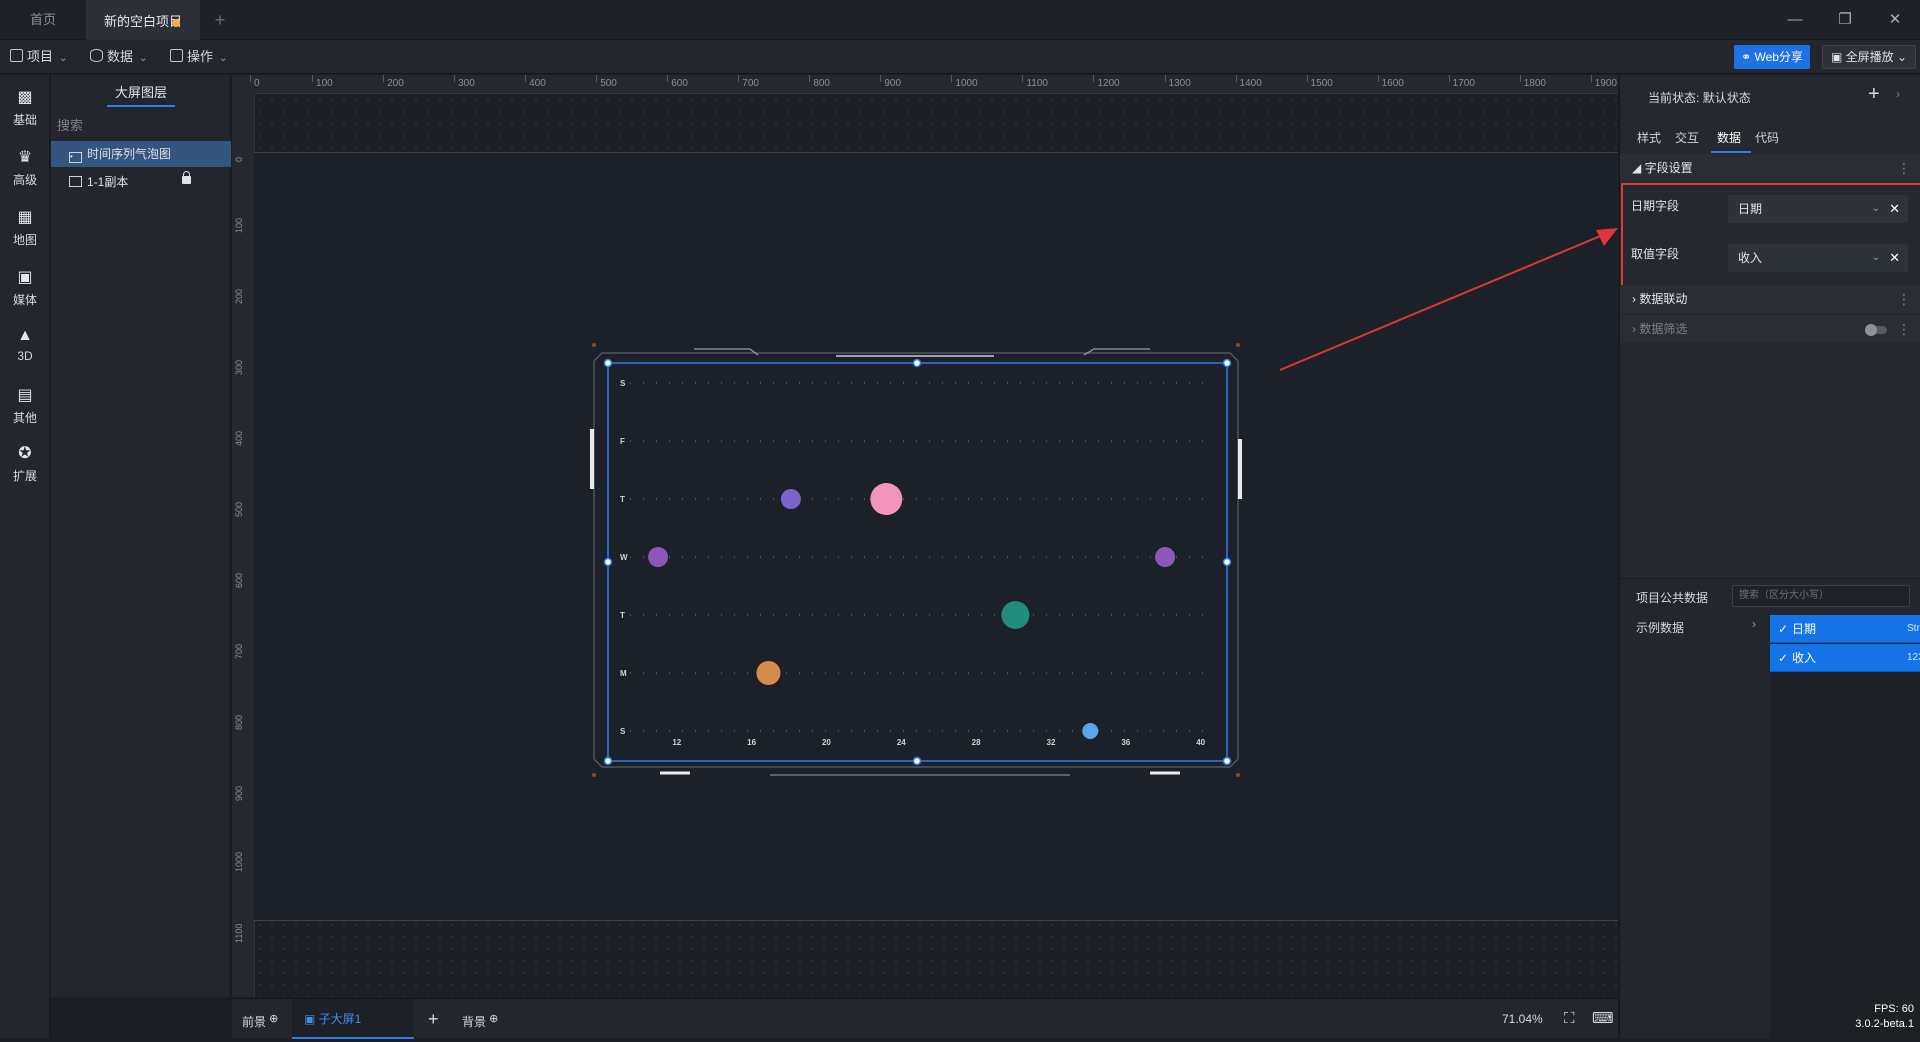 This screenshot has width=1920, height=1042. What do you see at coordinates (220, 20) in the screenshot?
I see `add-tab-icon: +` at bounding box center [220, 20].